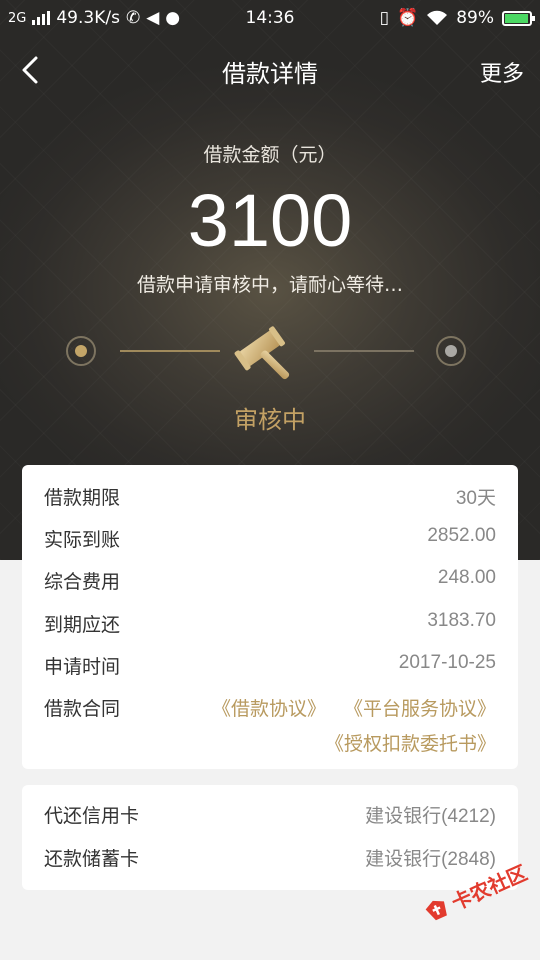 The height and width of the screenshot is (960, 540). Describe the element at coordinates (270, 220) in the screenshot. I see `loan-amount: 3100` at that location.